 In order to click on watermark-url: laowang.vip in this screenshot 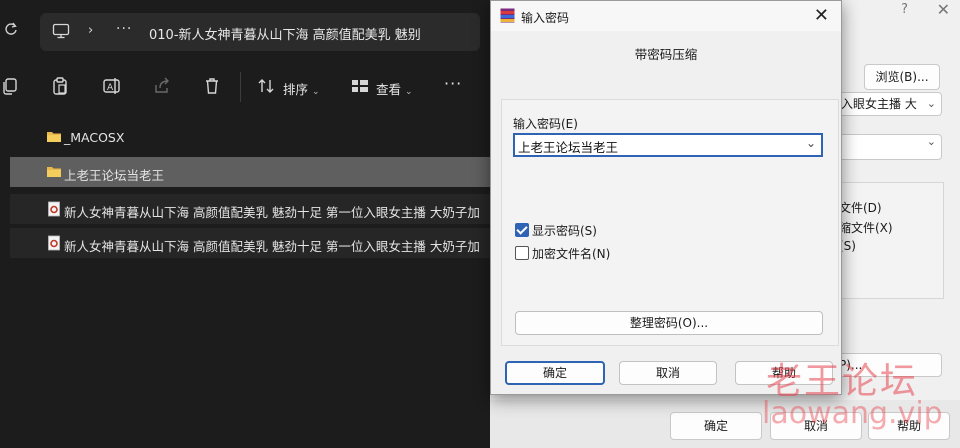, I will do `click(852, 413)`.